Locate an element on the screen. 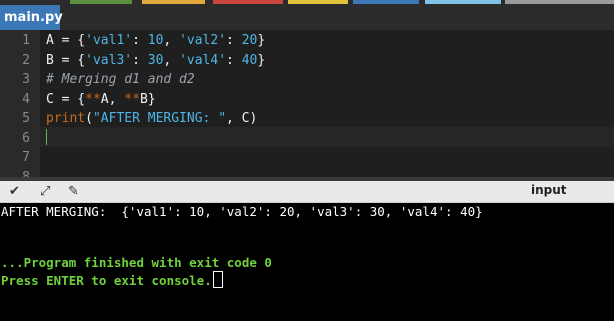  line-number: 4 is located at coordinates (26, 99).